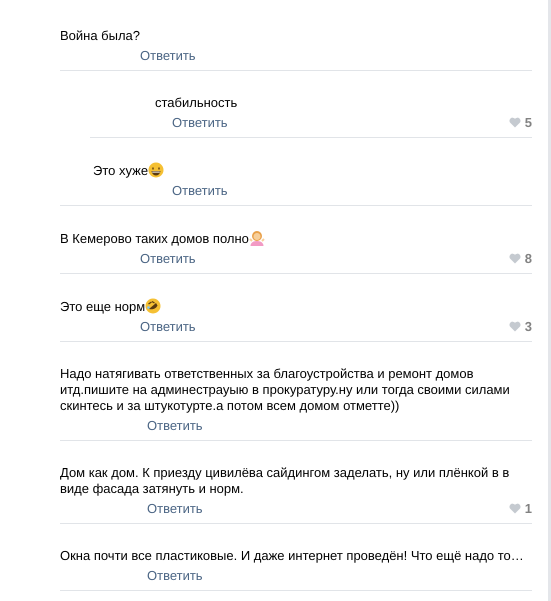 The width and height of the screenshot is (551, 601). What do you see at coordinates (528, 258) in the screenshot?
I see `like-count: 8` at bounding box center [528, 258].